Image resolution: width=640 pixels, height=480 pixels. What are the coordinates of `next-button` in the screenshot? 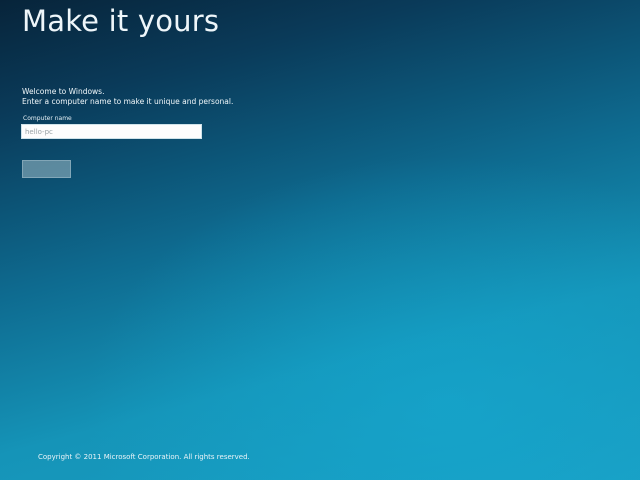 It's located at (46, 169).